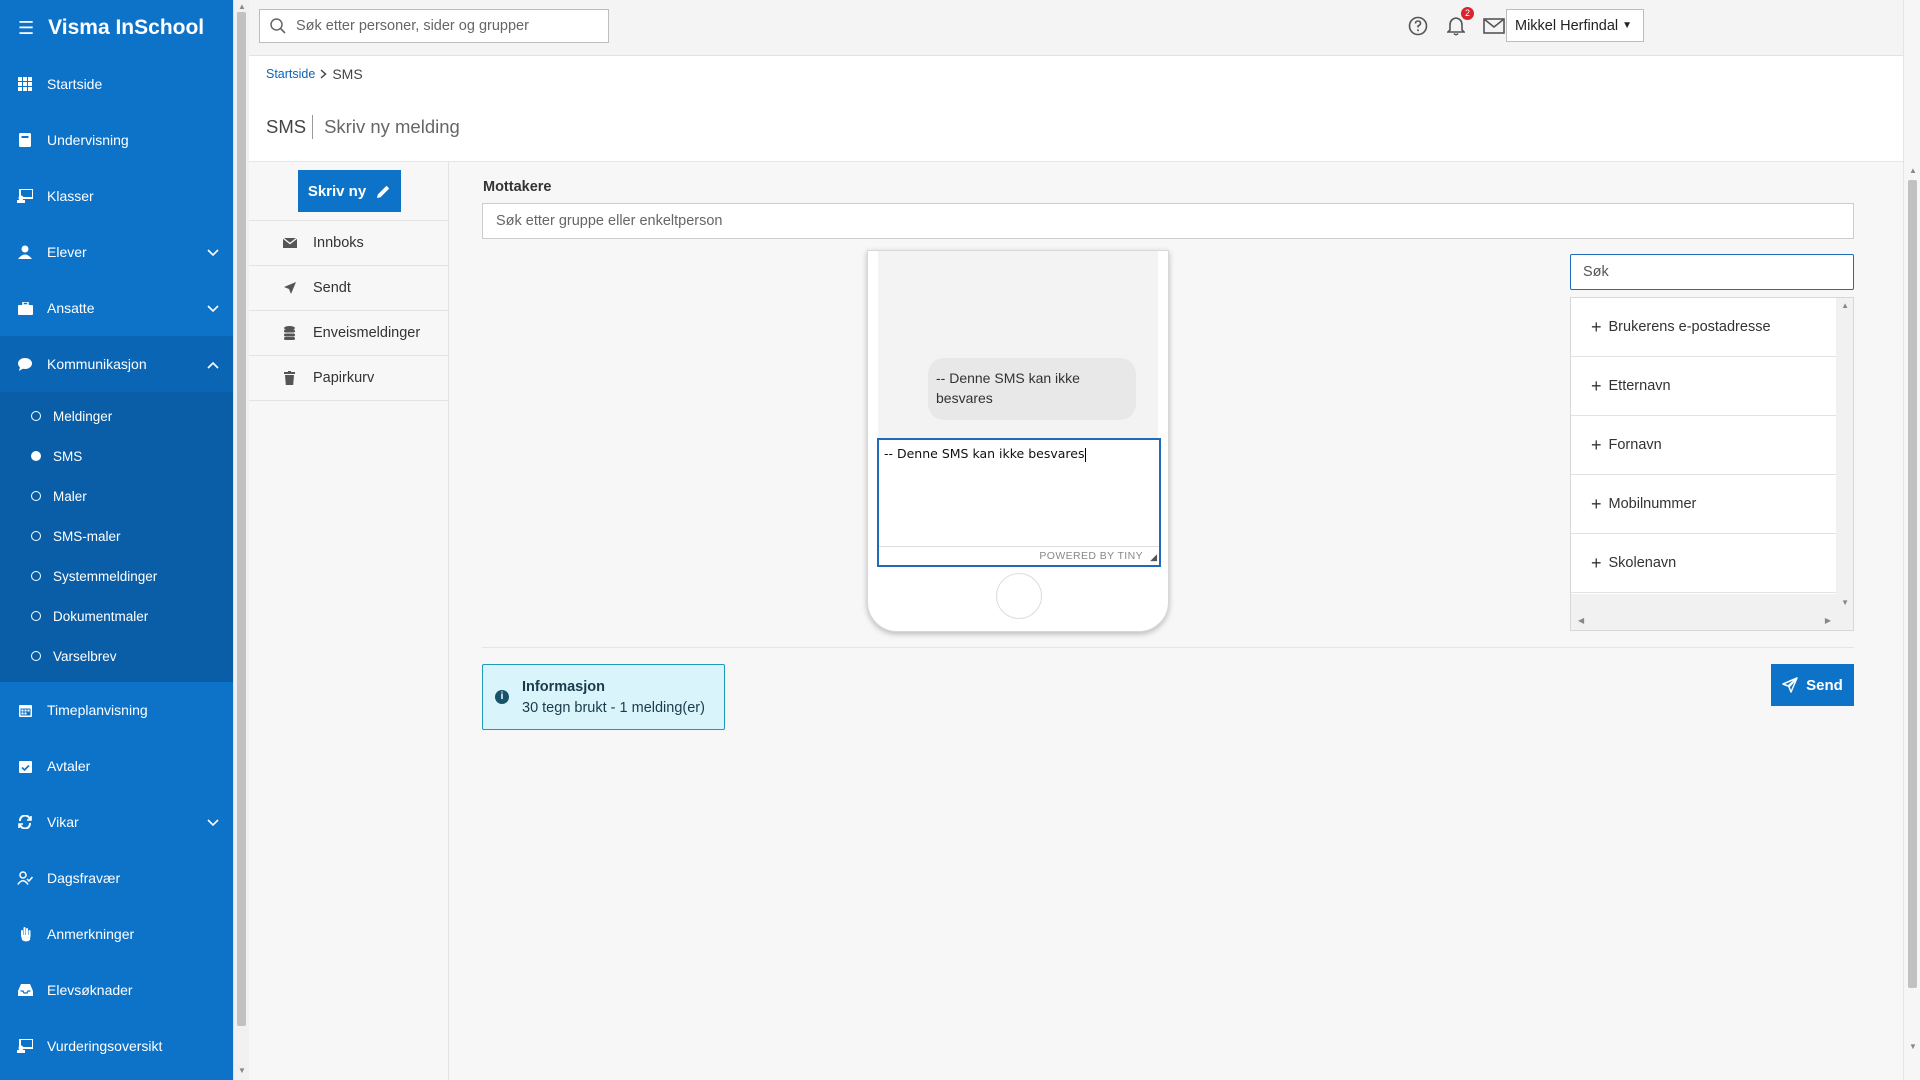 The width and height of the screenshot is (1920, 1080). Describe the element at coordinates (1153, 557) in the screenshot. I see `resize-handle-icon: ◢` at that location.